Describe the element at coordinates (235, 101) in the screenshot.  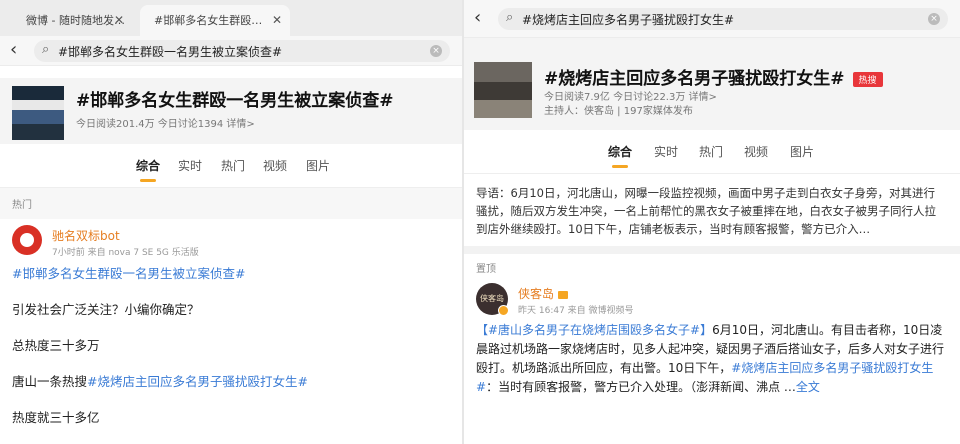
I see `topic-title: #邯郸多名女生群殴一名男生被立案侦查#` at that location.